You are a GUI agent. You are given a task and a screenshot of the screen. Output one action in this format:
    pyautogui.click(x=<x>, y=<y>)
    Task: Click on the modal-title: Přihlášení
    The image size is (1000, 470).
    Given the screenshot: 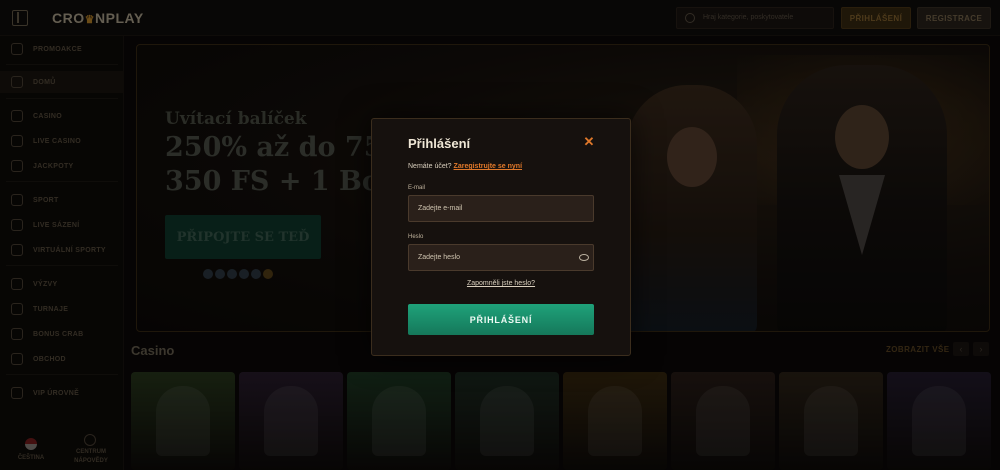 What is the action you would take?
    pyautogui.click(x=439, y=143)
    